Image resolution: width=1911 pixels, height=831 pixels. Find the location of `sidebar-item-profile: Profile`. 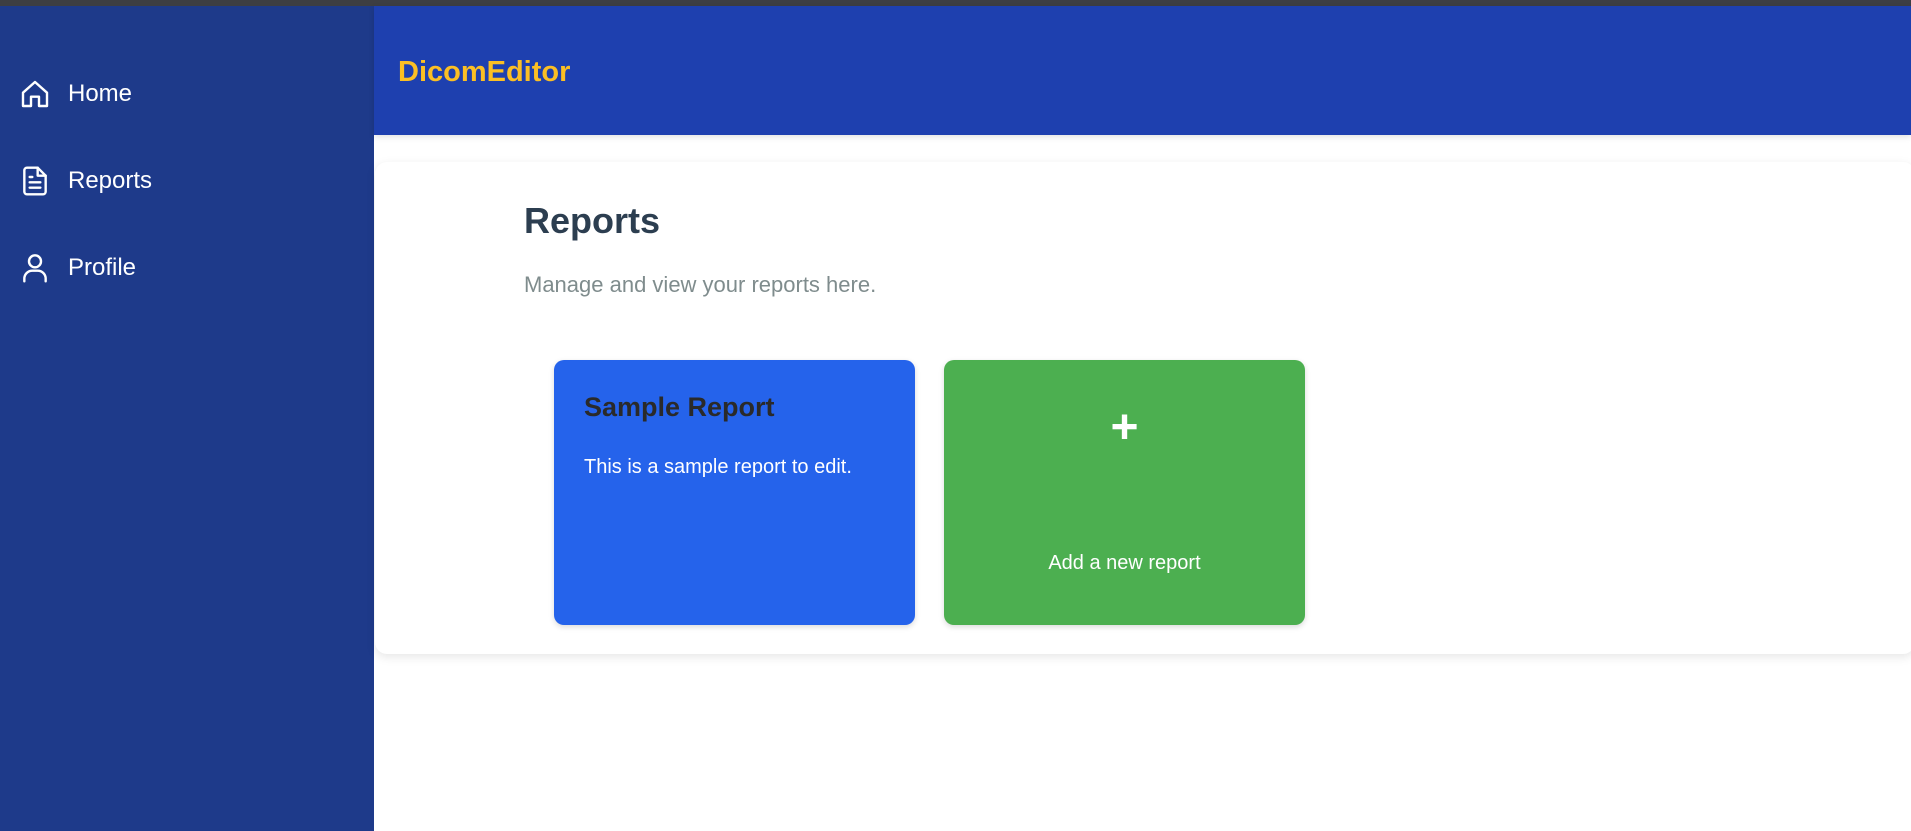

sidebar-item-profile: Profile is located at coordinates (77, 268).